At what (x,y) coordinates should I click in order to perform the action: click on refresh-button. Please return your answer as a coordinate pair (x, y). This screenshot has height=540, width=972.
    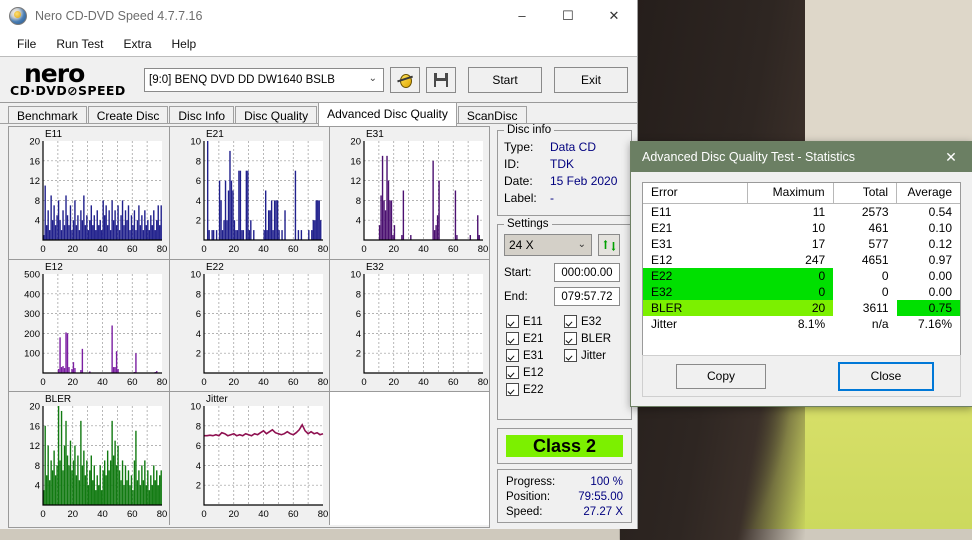
    Looking at the image, I should click on (609, 245).